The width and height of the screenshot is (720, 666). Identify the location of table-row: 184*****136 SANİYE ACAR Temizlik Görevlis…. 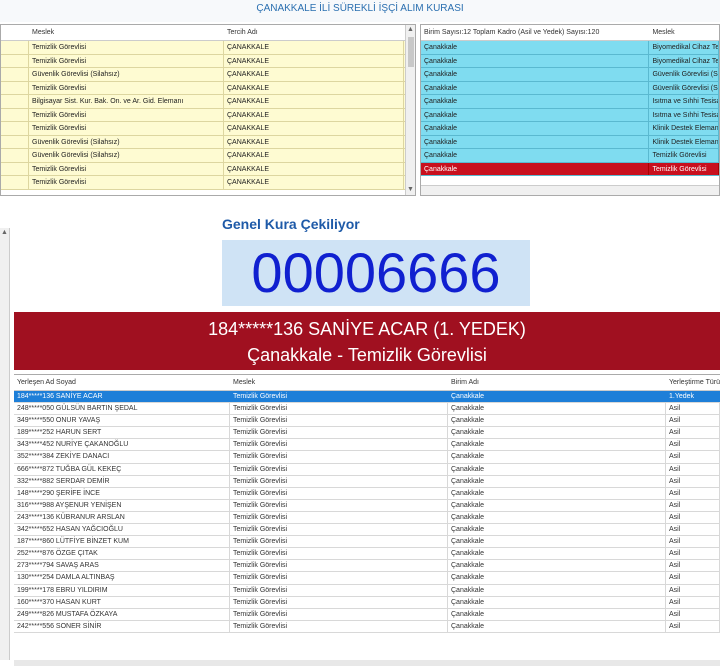
(367, 397).